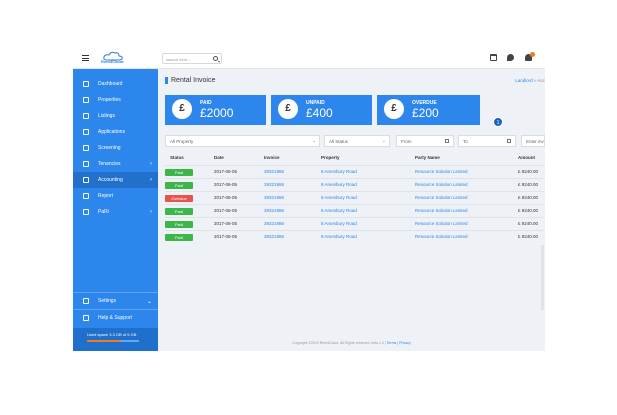 The height and width of the screenshot is (415, 617). What do you see at coordinates (112, 334) in the screenshot?
I see `usage-text: Used space 3.3 GB of 5 GB` at bounding box center [112, 334].